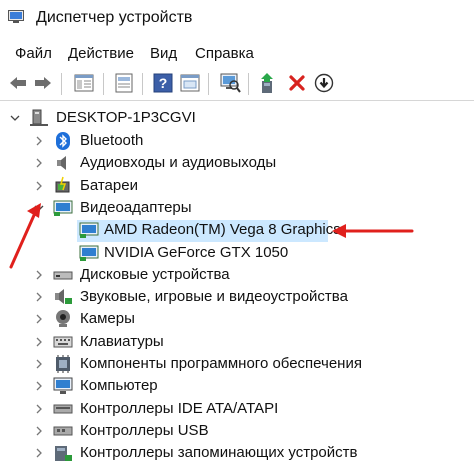 Image resolution: width=474 pixels, height=467 pixels. Describe the element at coordinates (84, 83) in the screenshot. I see `properties-pane-icon` at that location.